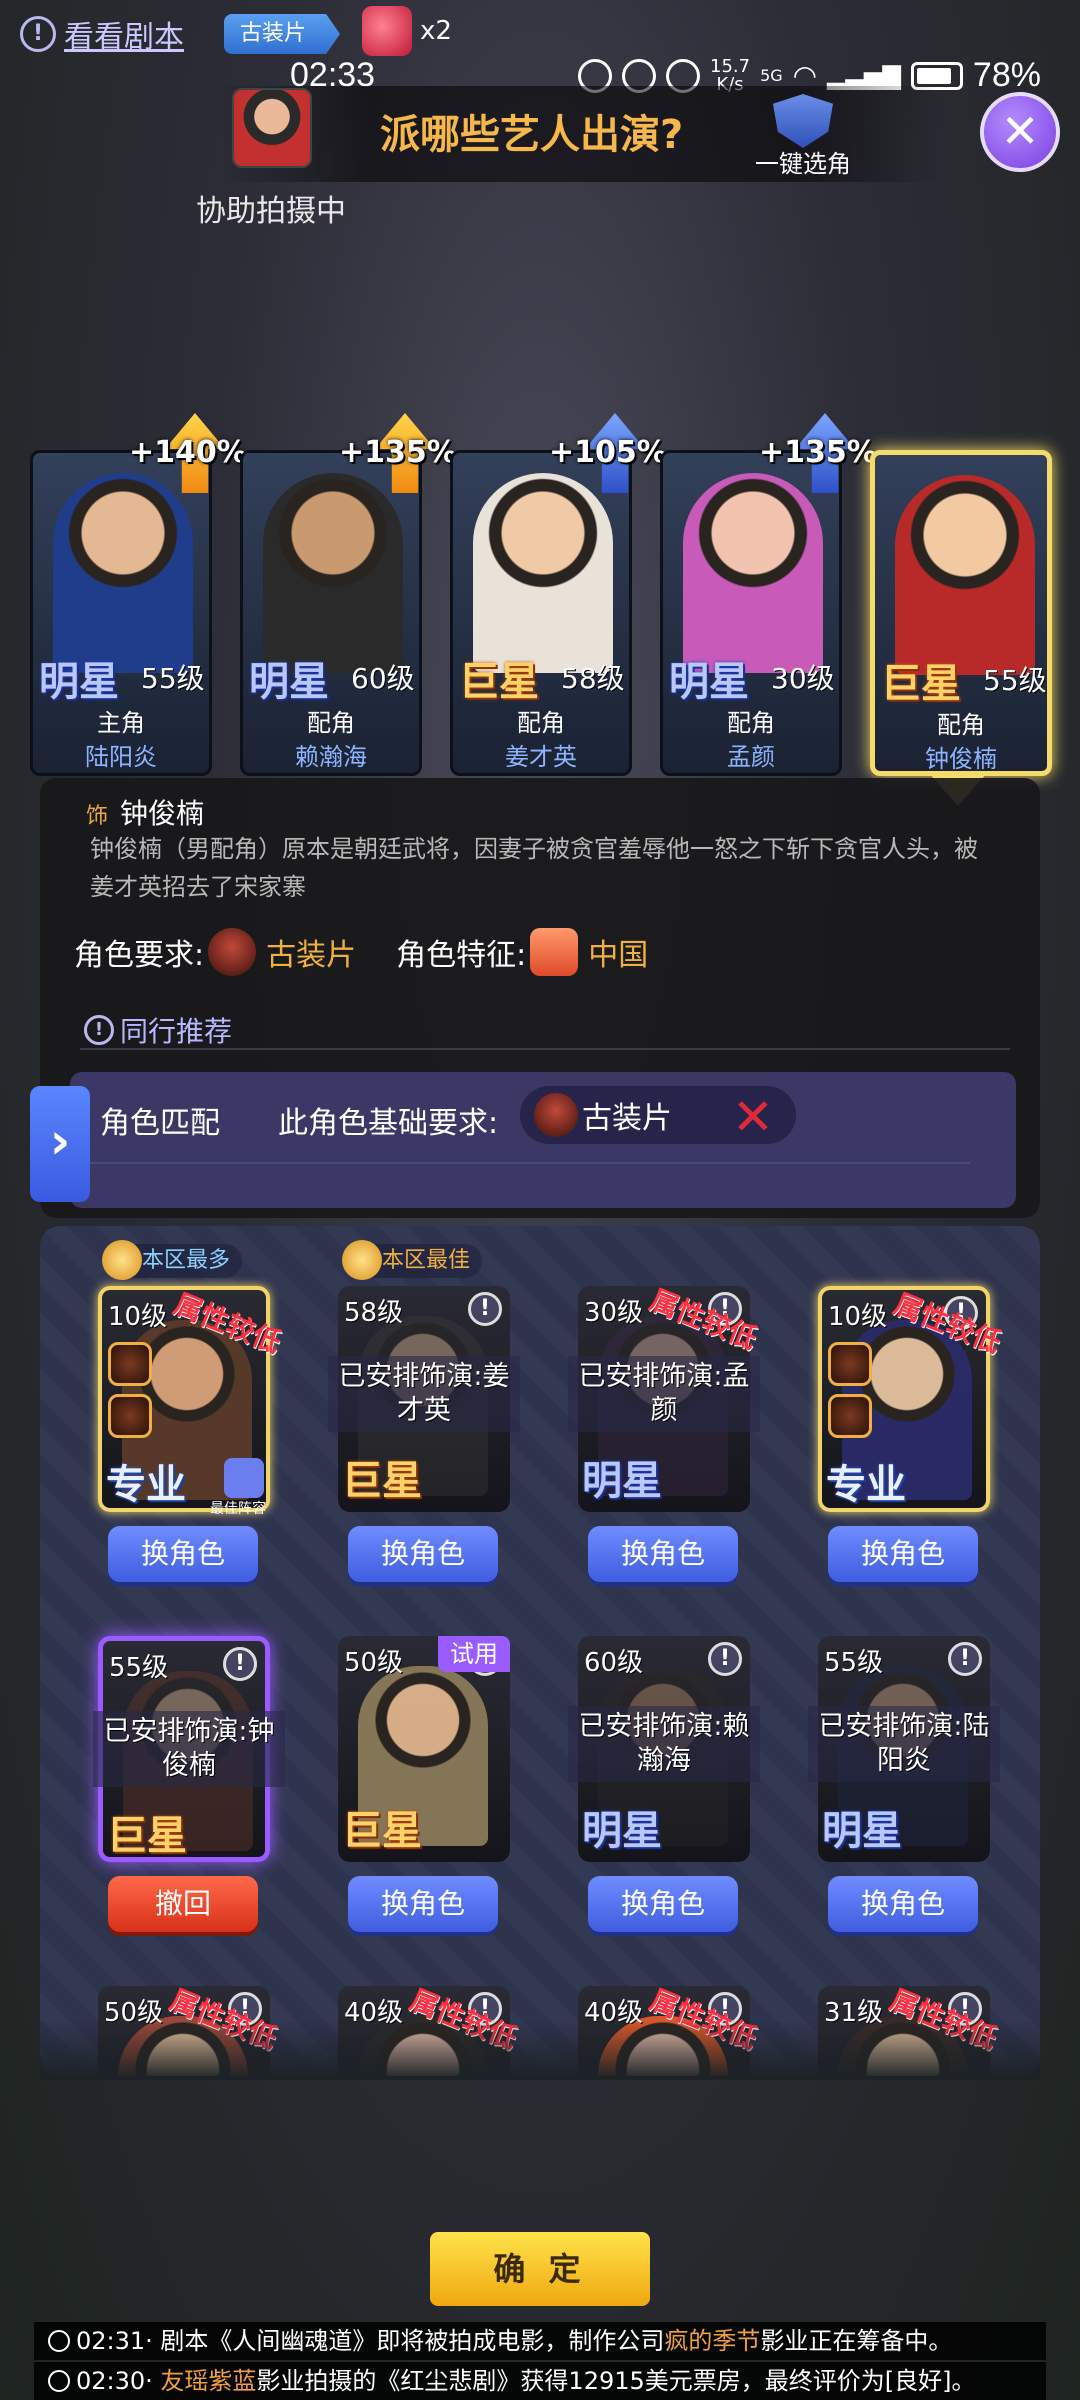 Image resolution: width=1080 pixels, height=2400 pixels. What do you see at coordinates (556, 1115) in the screenshot?
I see `genre-icon` at bounding box center [556, 1115].